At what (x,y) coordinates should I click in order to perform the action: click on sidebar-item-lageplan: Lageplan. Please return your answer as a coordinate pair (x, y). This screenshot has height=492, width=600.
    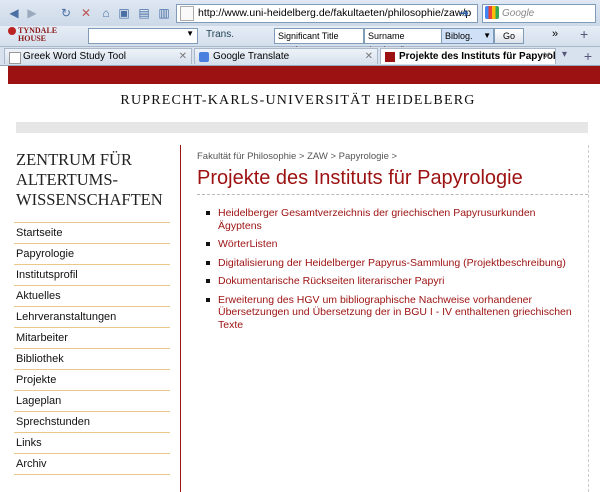
    Looking at the image, I should click on (92, 400).